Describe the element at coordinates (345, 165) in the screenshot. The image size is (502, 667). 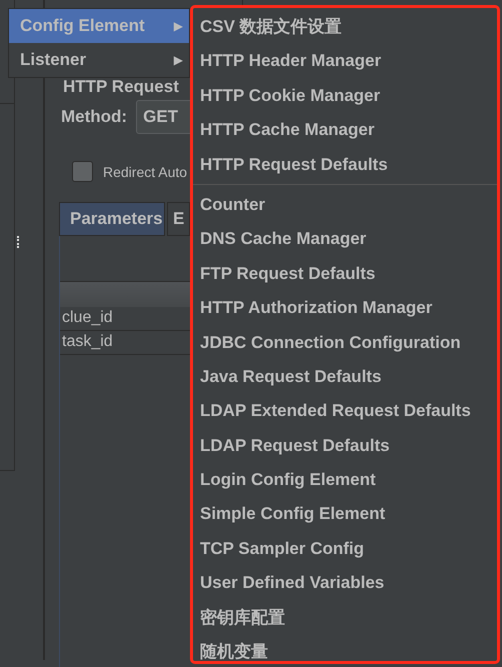
I see `menu-item: HTTP Request Defaults` at that location.